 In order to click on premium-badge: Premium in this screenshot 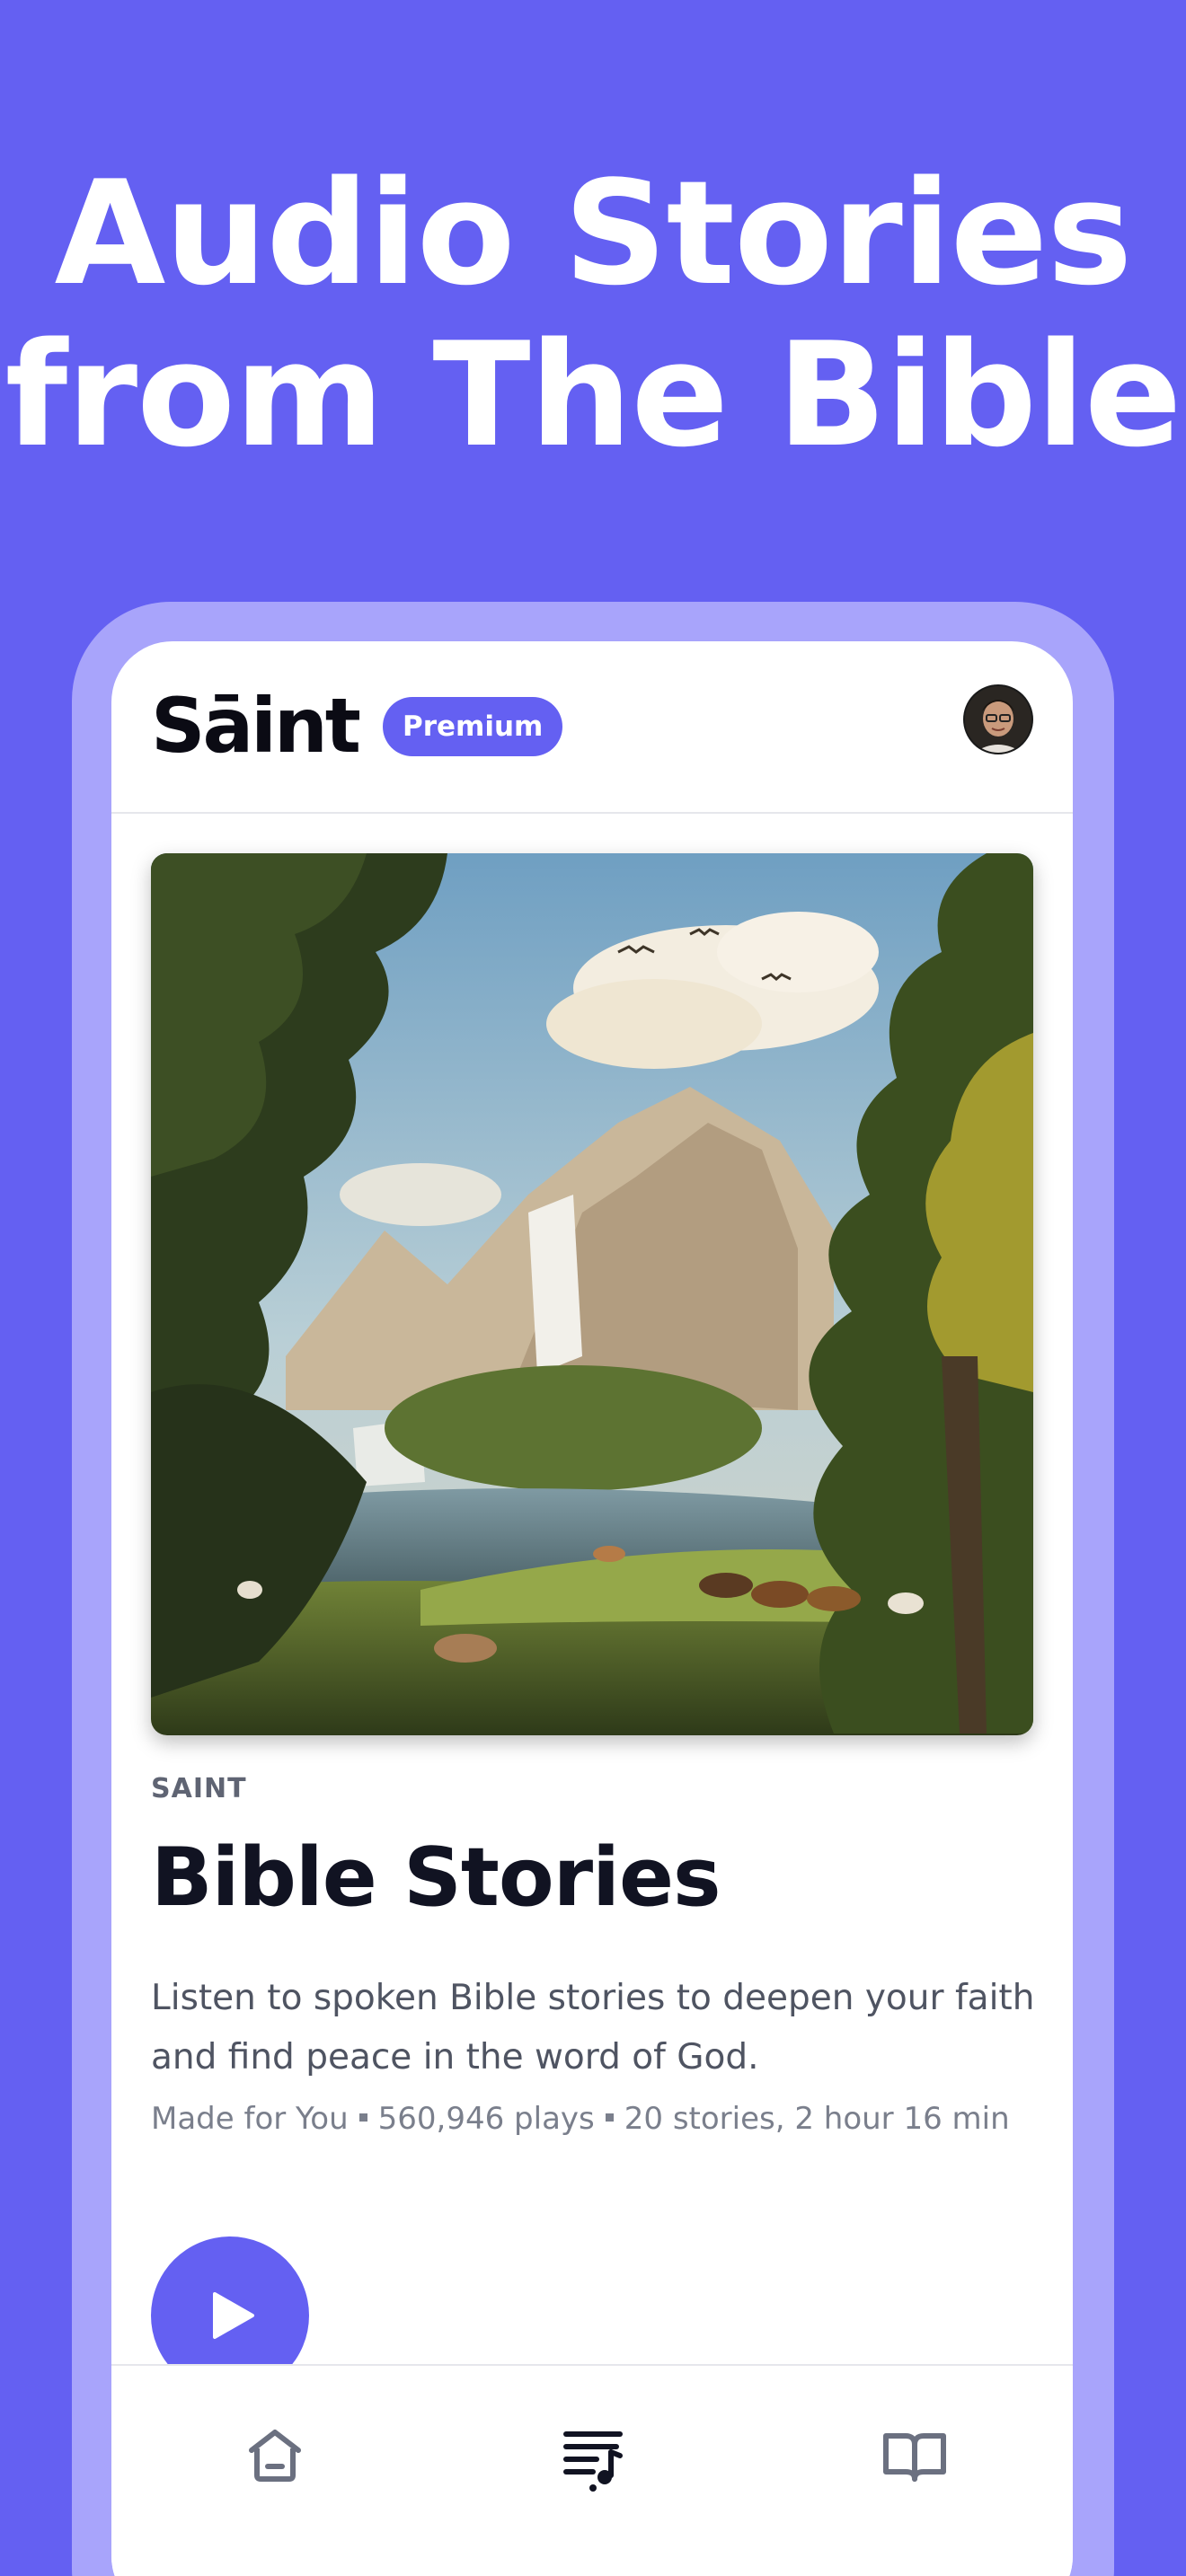, I will do `click(473, 726)`.